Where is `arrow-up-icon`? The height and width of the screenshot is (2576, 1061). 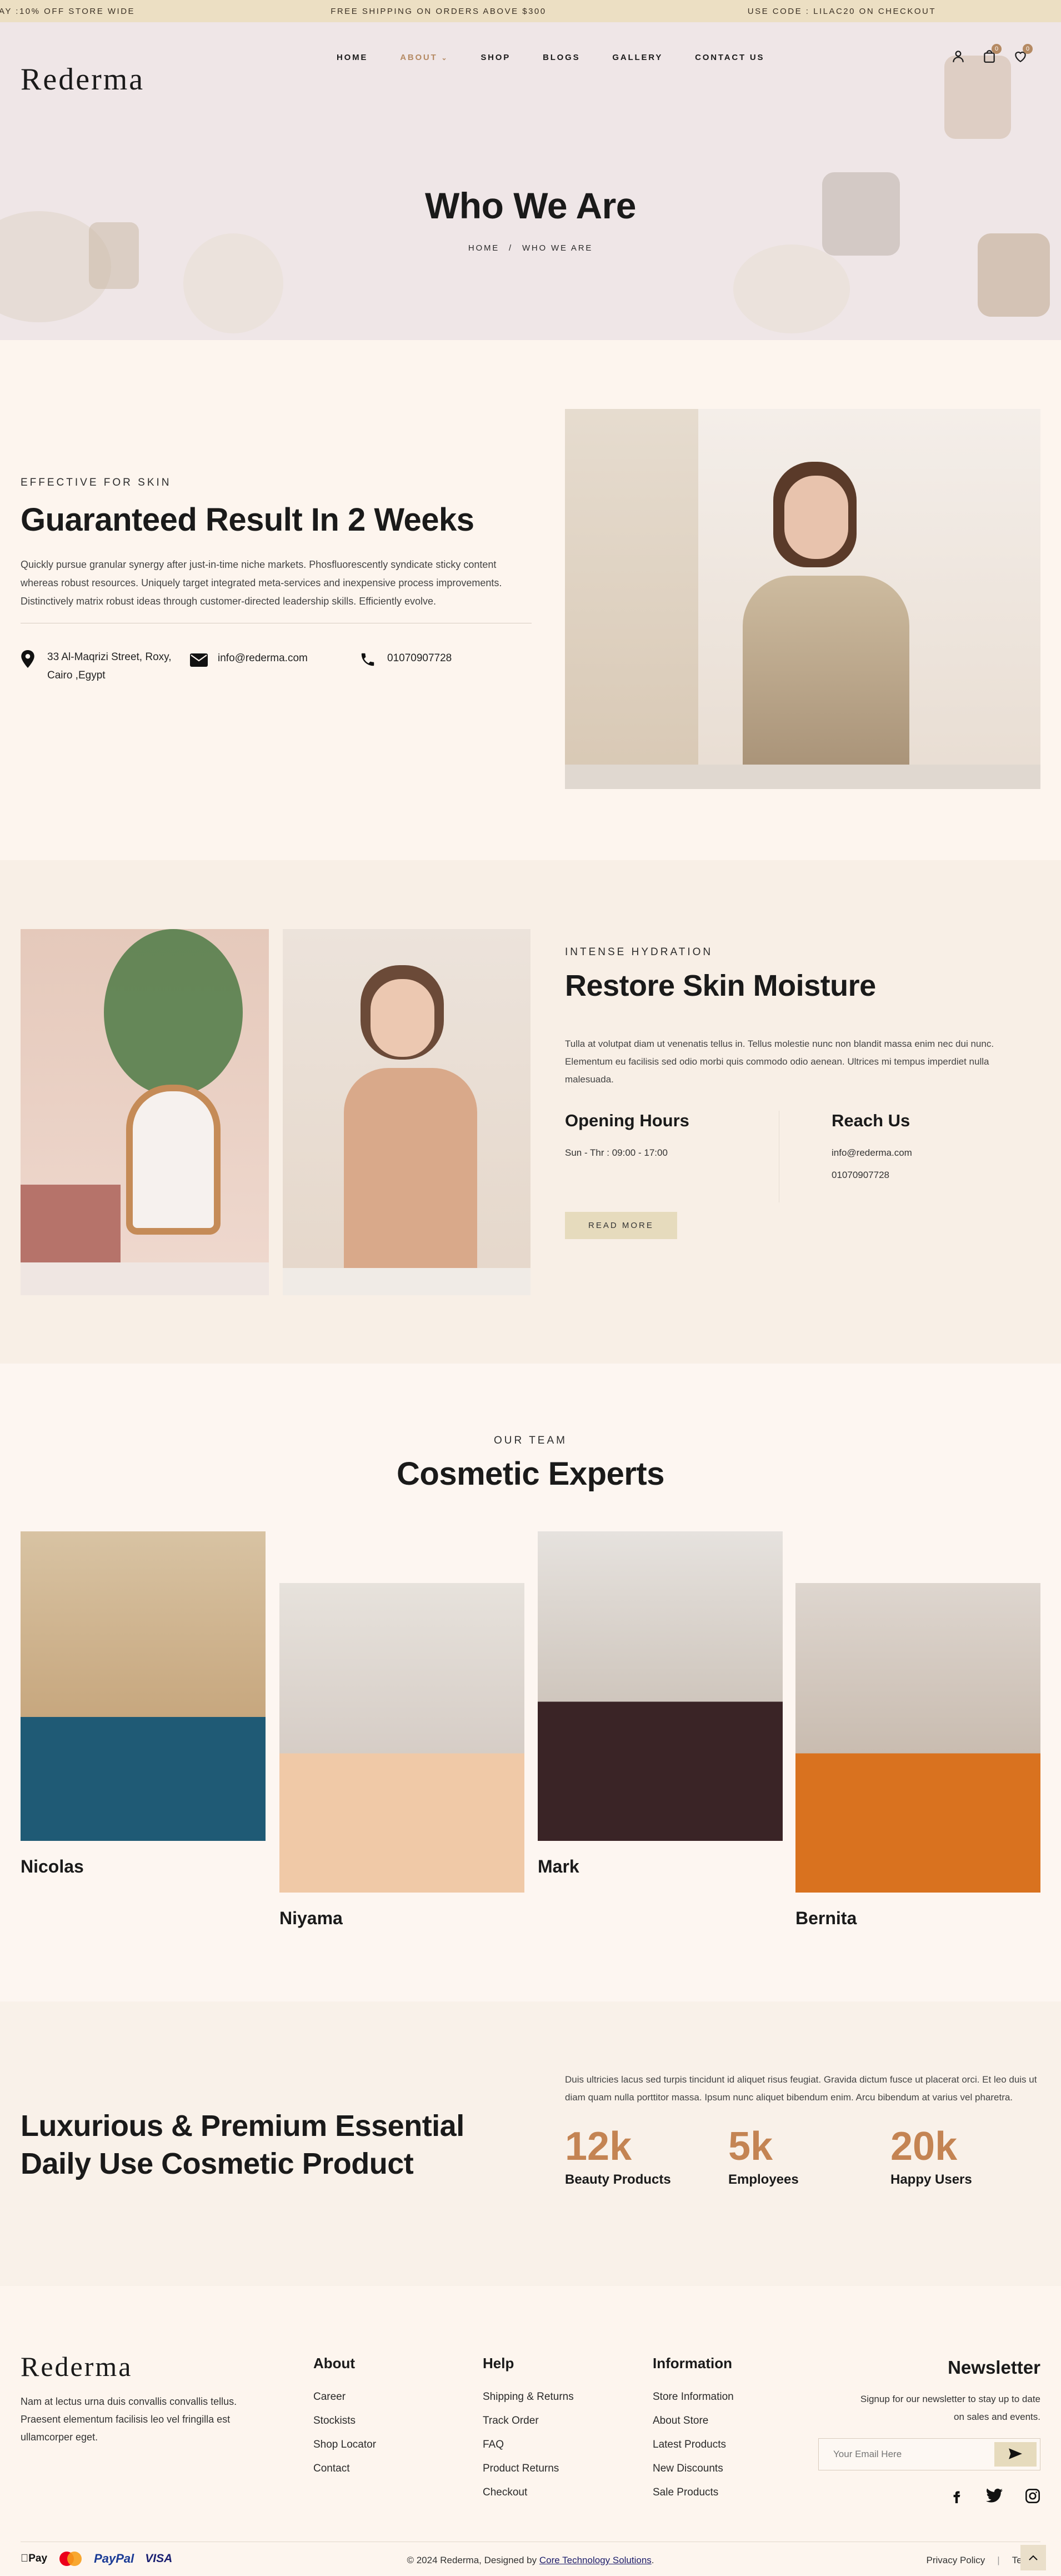
arrow-up-icon is located at coordinates (1033, 2558).